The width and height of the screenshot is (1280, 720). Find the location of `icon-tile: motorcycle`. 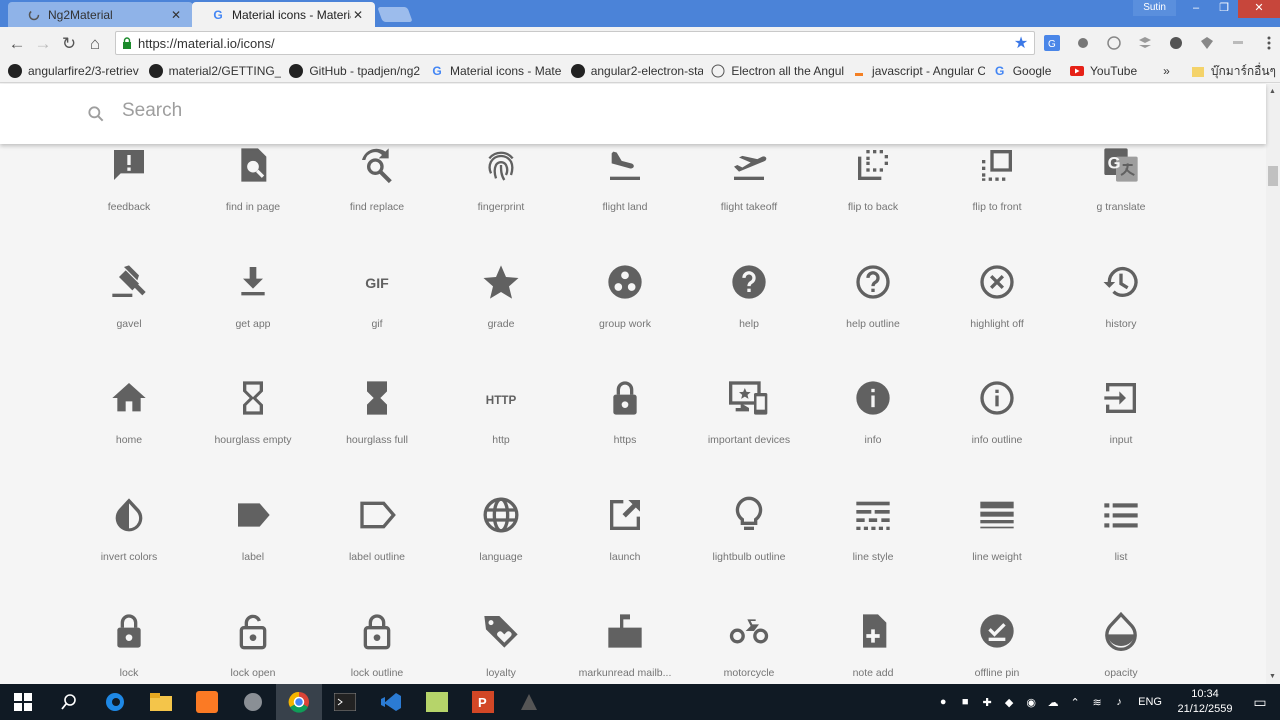

icon-tile: motorcycle is located at coordinates (749, 647).